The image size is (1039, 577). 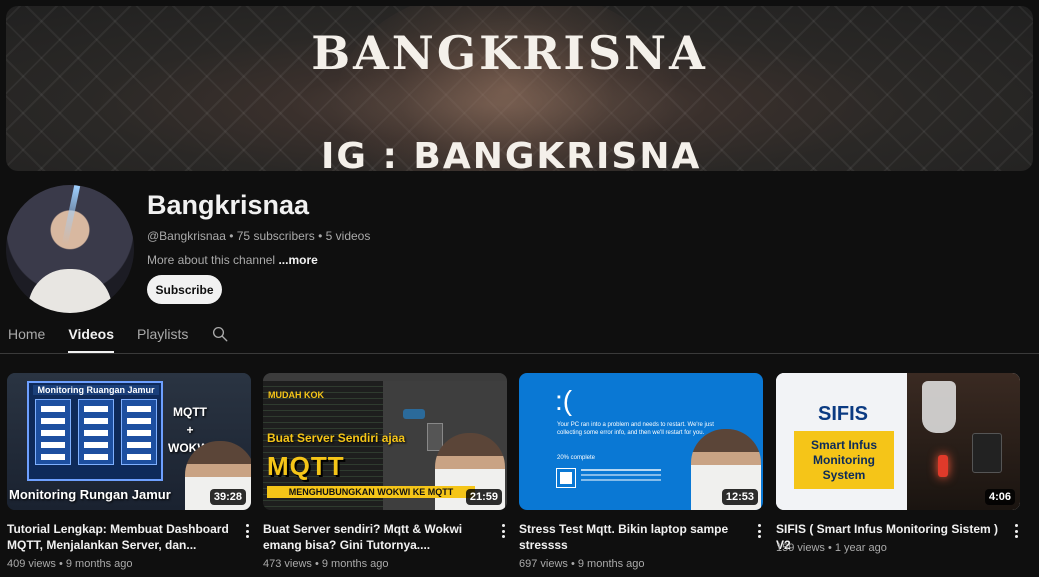 I want to click on avatar-figure, so click(x=70, y=291).